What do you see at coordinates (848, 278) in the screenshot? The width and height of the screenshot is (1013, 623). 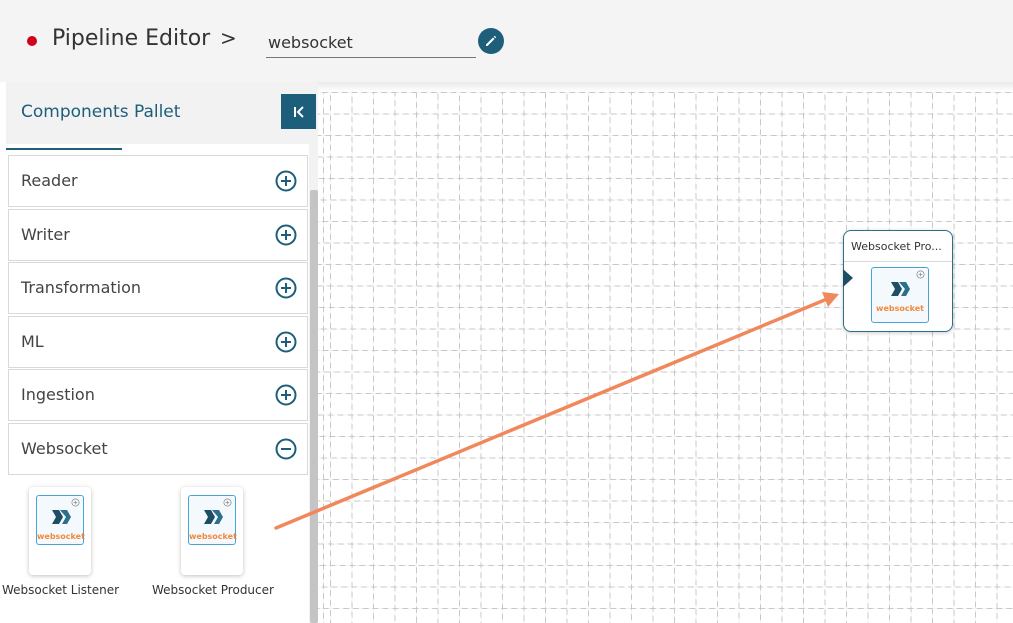 I see `node-input-port` at bounding box center [848, 278].